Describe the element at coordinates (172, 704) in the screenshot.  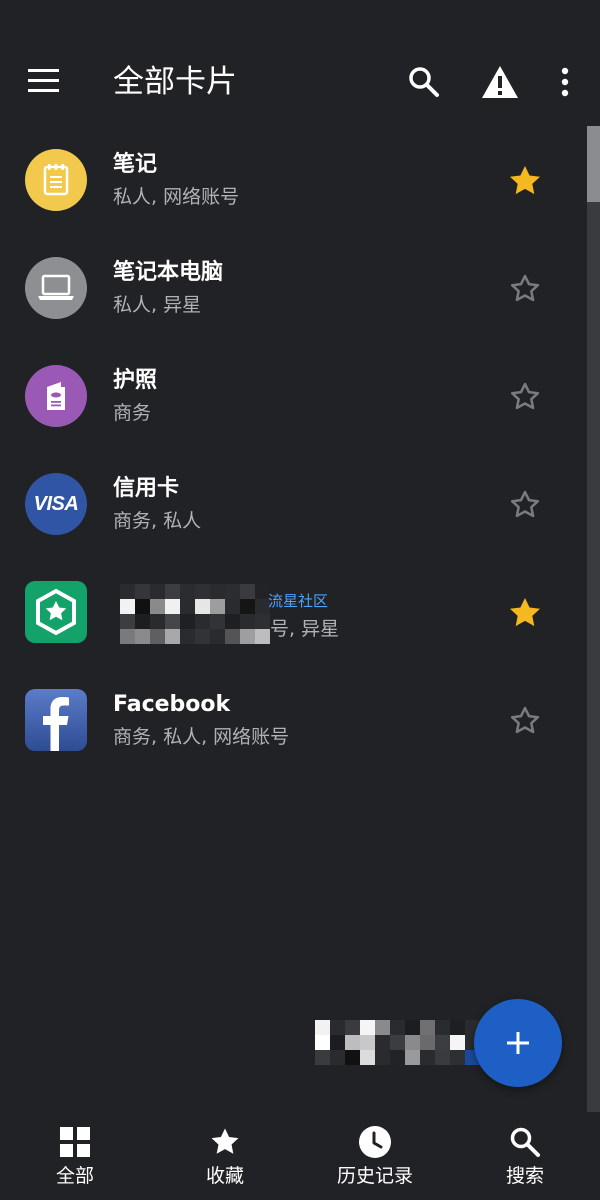
I see `card-name: Facebook` at that location.